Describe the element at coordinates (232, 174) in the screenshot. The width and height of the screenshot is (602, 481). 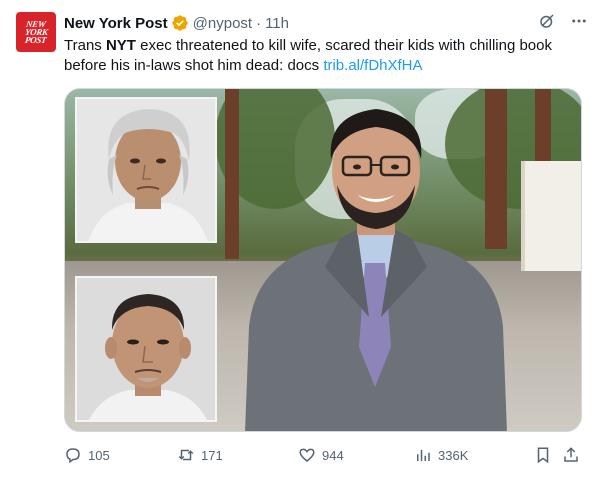
I see `tree-trunk` at that location.